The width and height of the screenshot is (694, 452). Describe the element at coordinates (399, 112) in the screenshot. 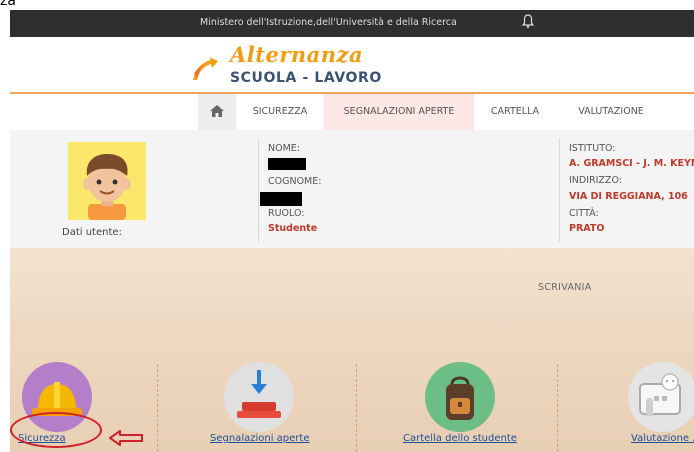

I see `nav-item-segnalazioni-aperte: SEGNALAZIONI APERTE` at that location.